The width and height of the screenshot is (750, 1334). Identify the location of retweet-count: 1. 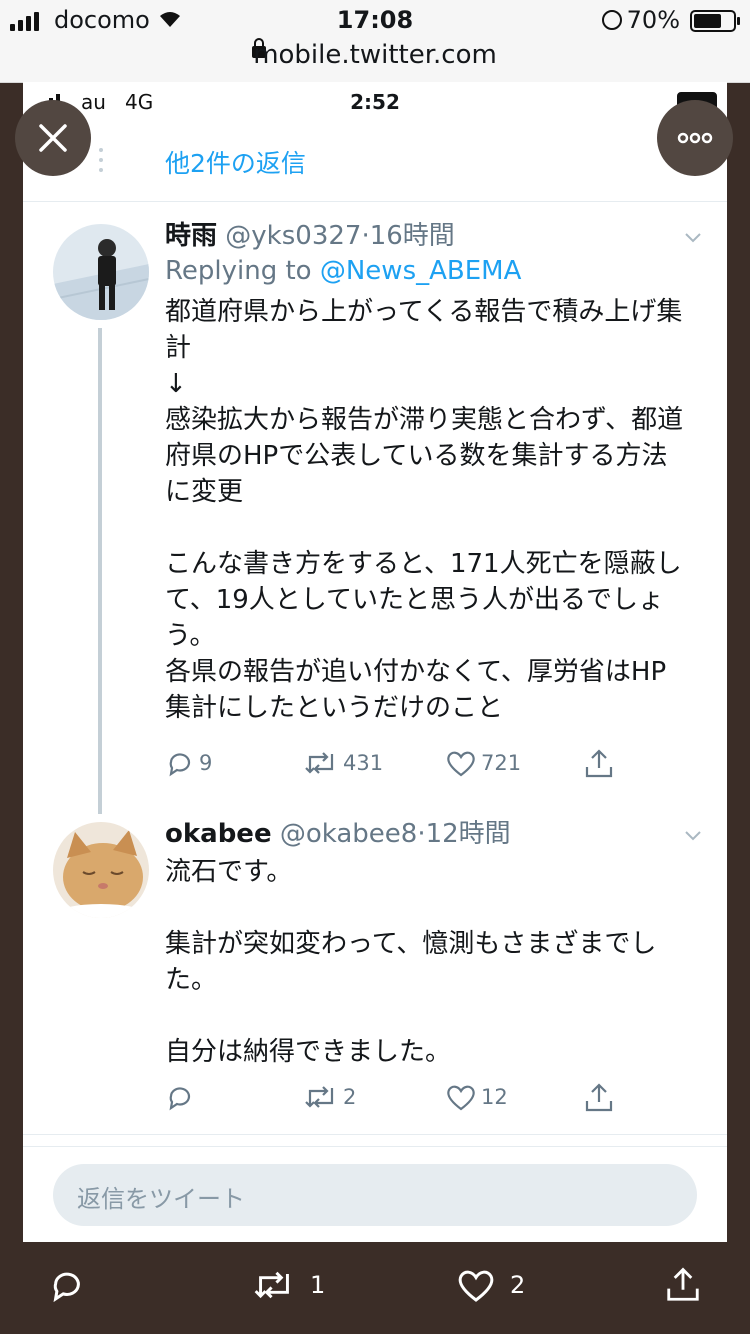
(318, 1285).